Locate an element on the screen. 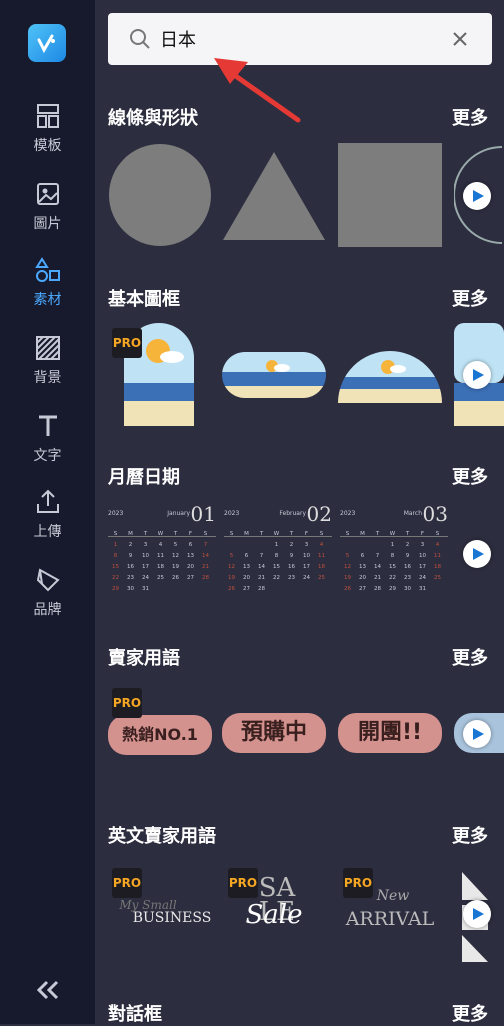 The image size is (504, 1026). phrase-small-text: New is located at coordinates (393, 896).